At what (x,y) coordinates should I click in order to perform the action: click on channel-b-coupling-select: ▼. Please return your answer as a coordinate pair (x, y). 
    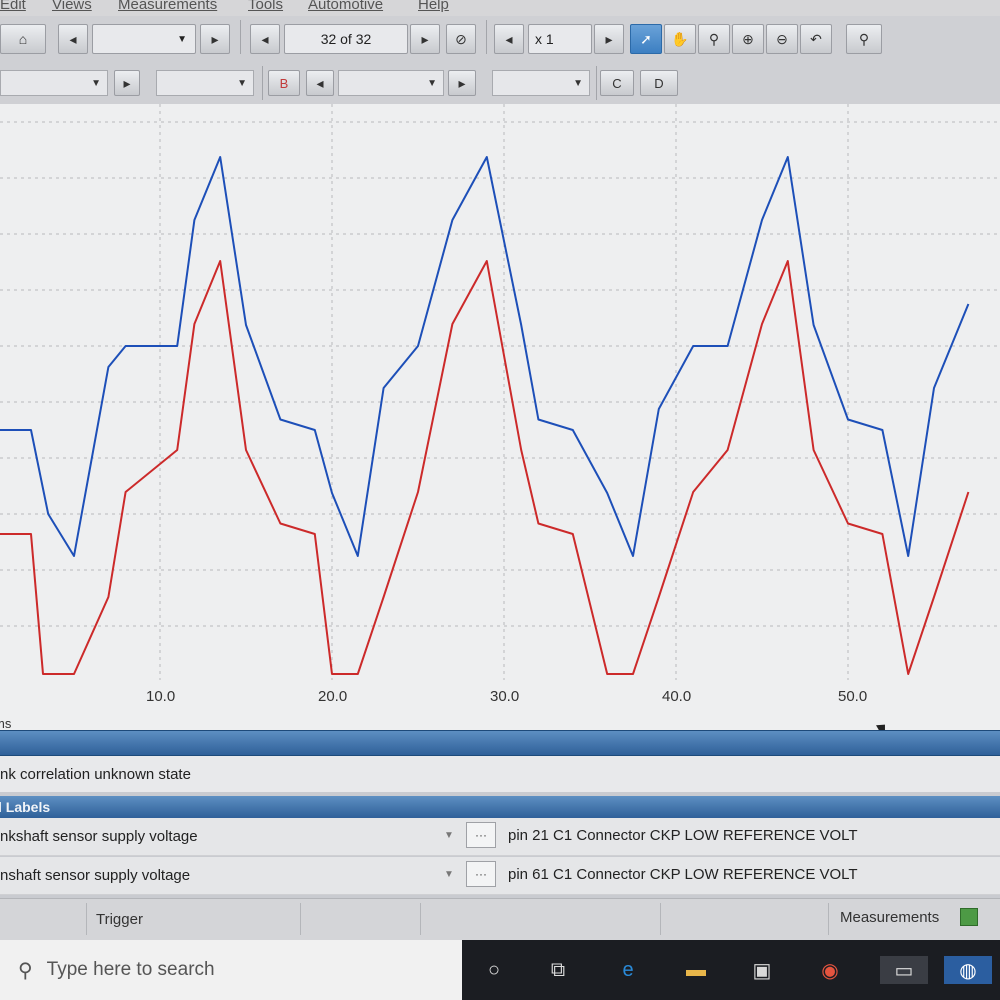
    Looking at the image, I should click on (541, 83).